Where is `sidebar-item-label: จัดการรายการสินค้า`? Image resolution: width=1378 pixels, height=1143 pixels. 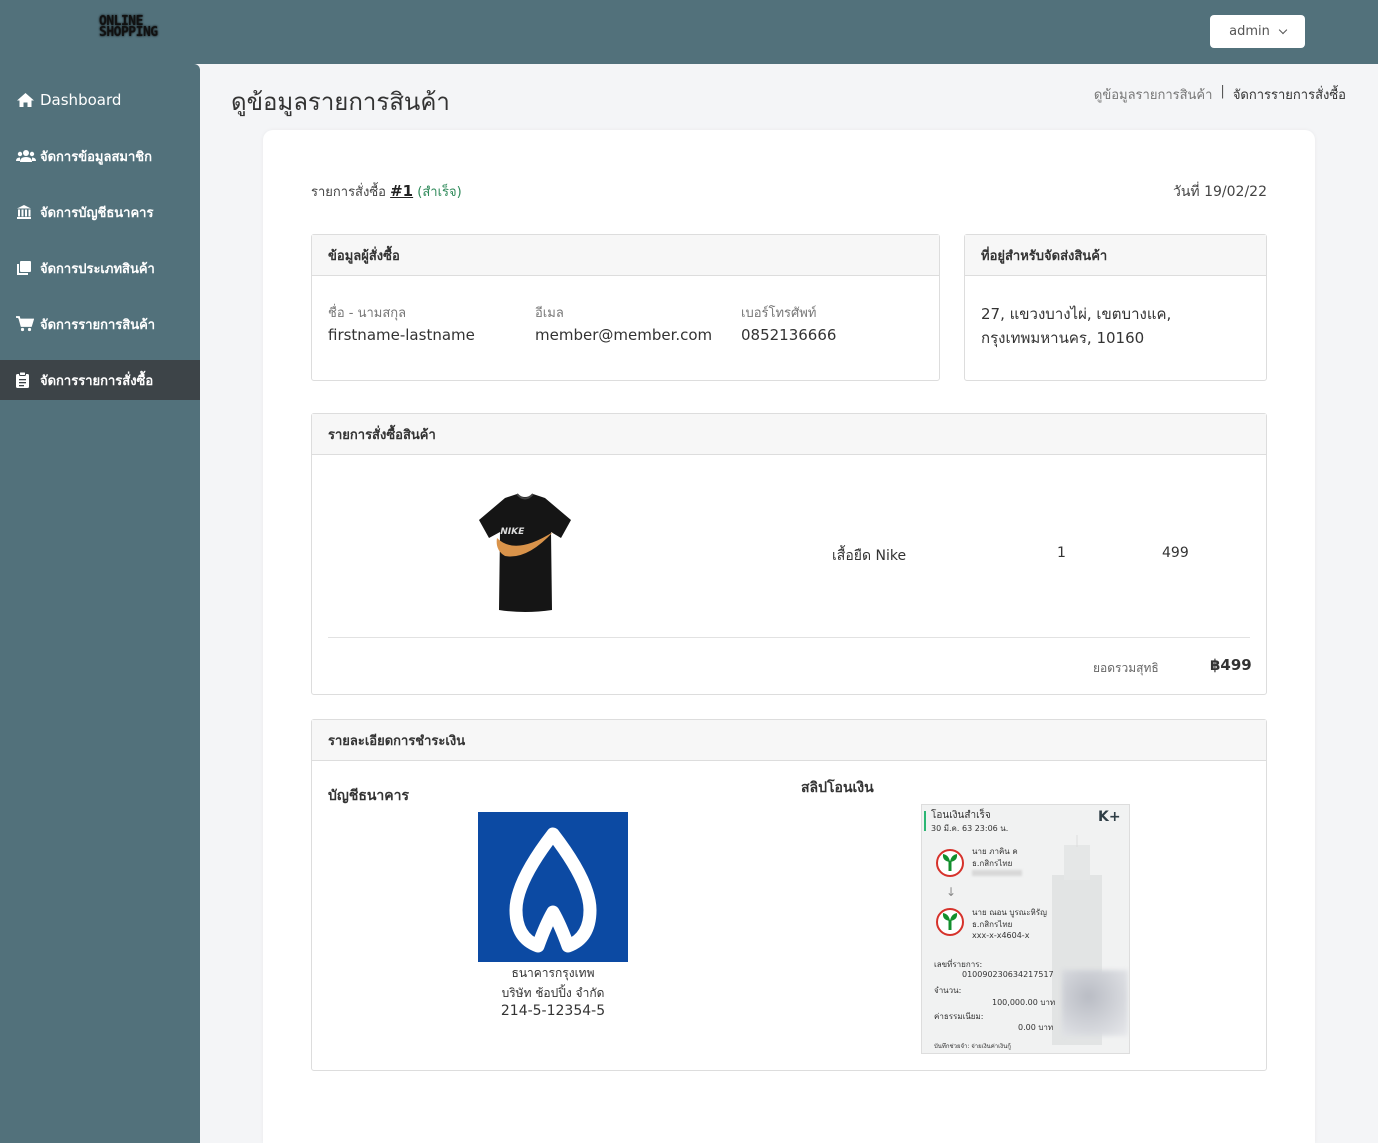
sidebar-item-label: จัดการรายการสินค้า is located at coordinates (98, 325).